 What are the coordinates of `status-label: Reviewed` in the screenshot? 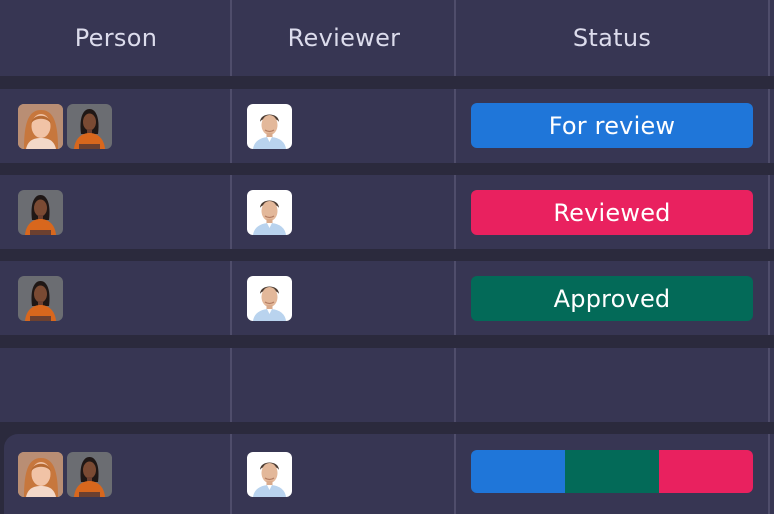 It's located at (612, 212).